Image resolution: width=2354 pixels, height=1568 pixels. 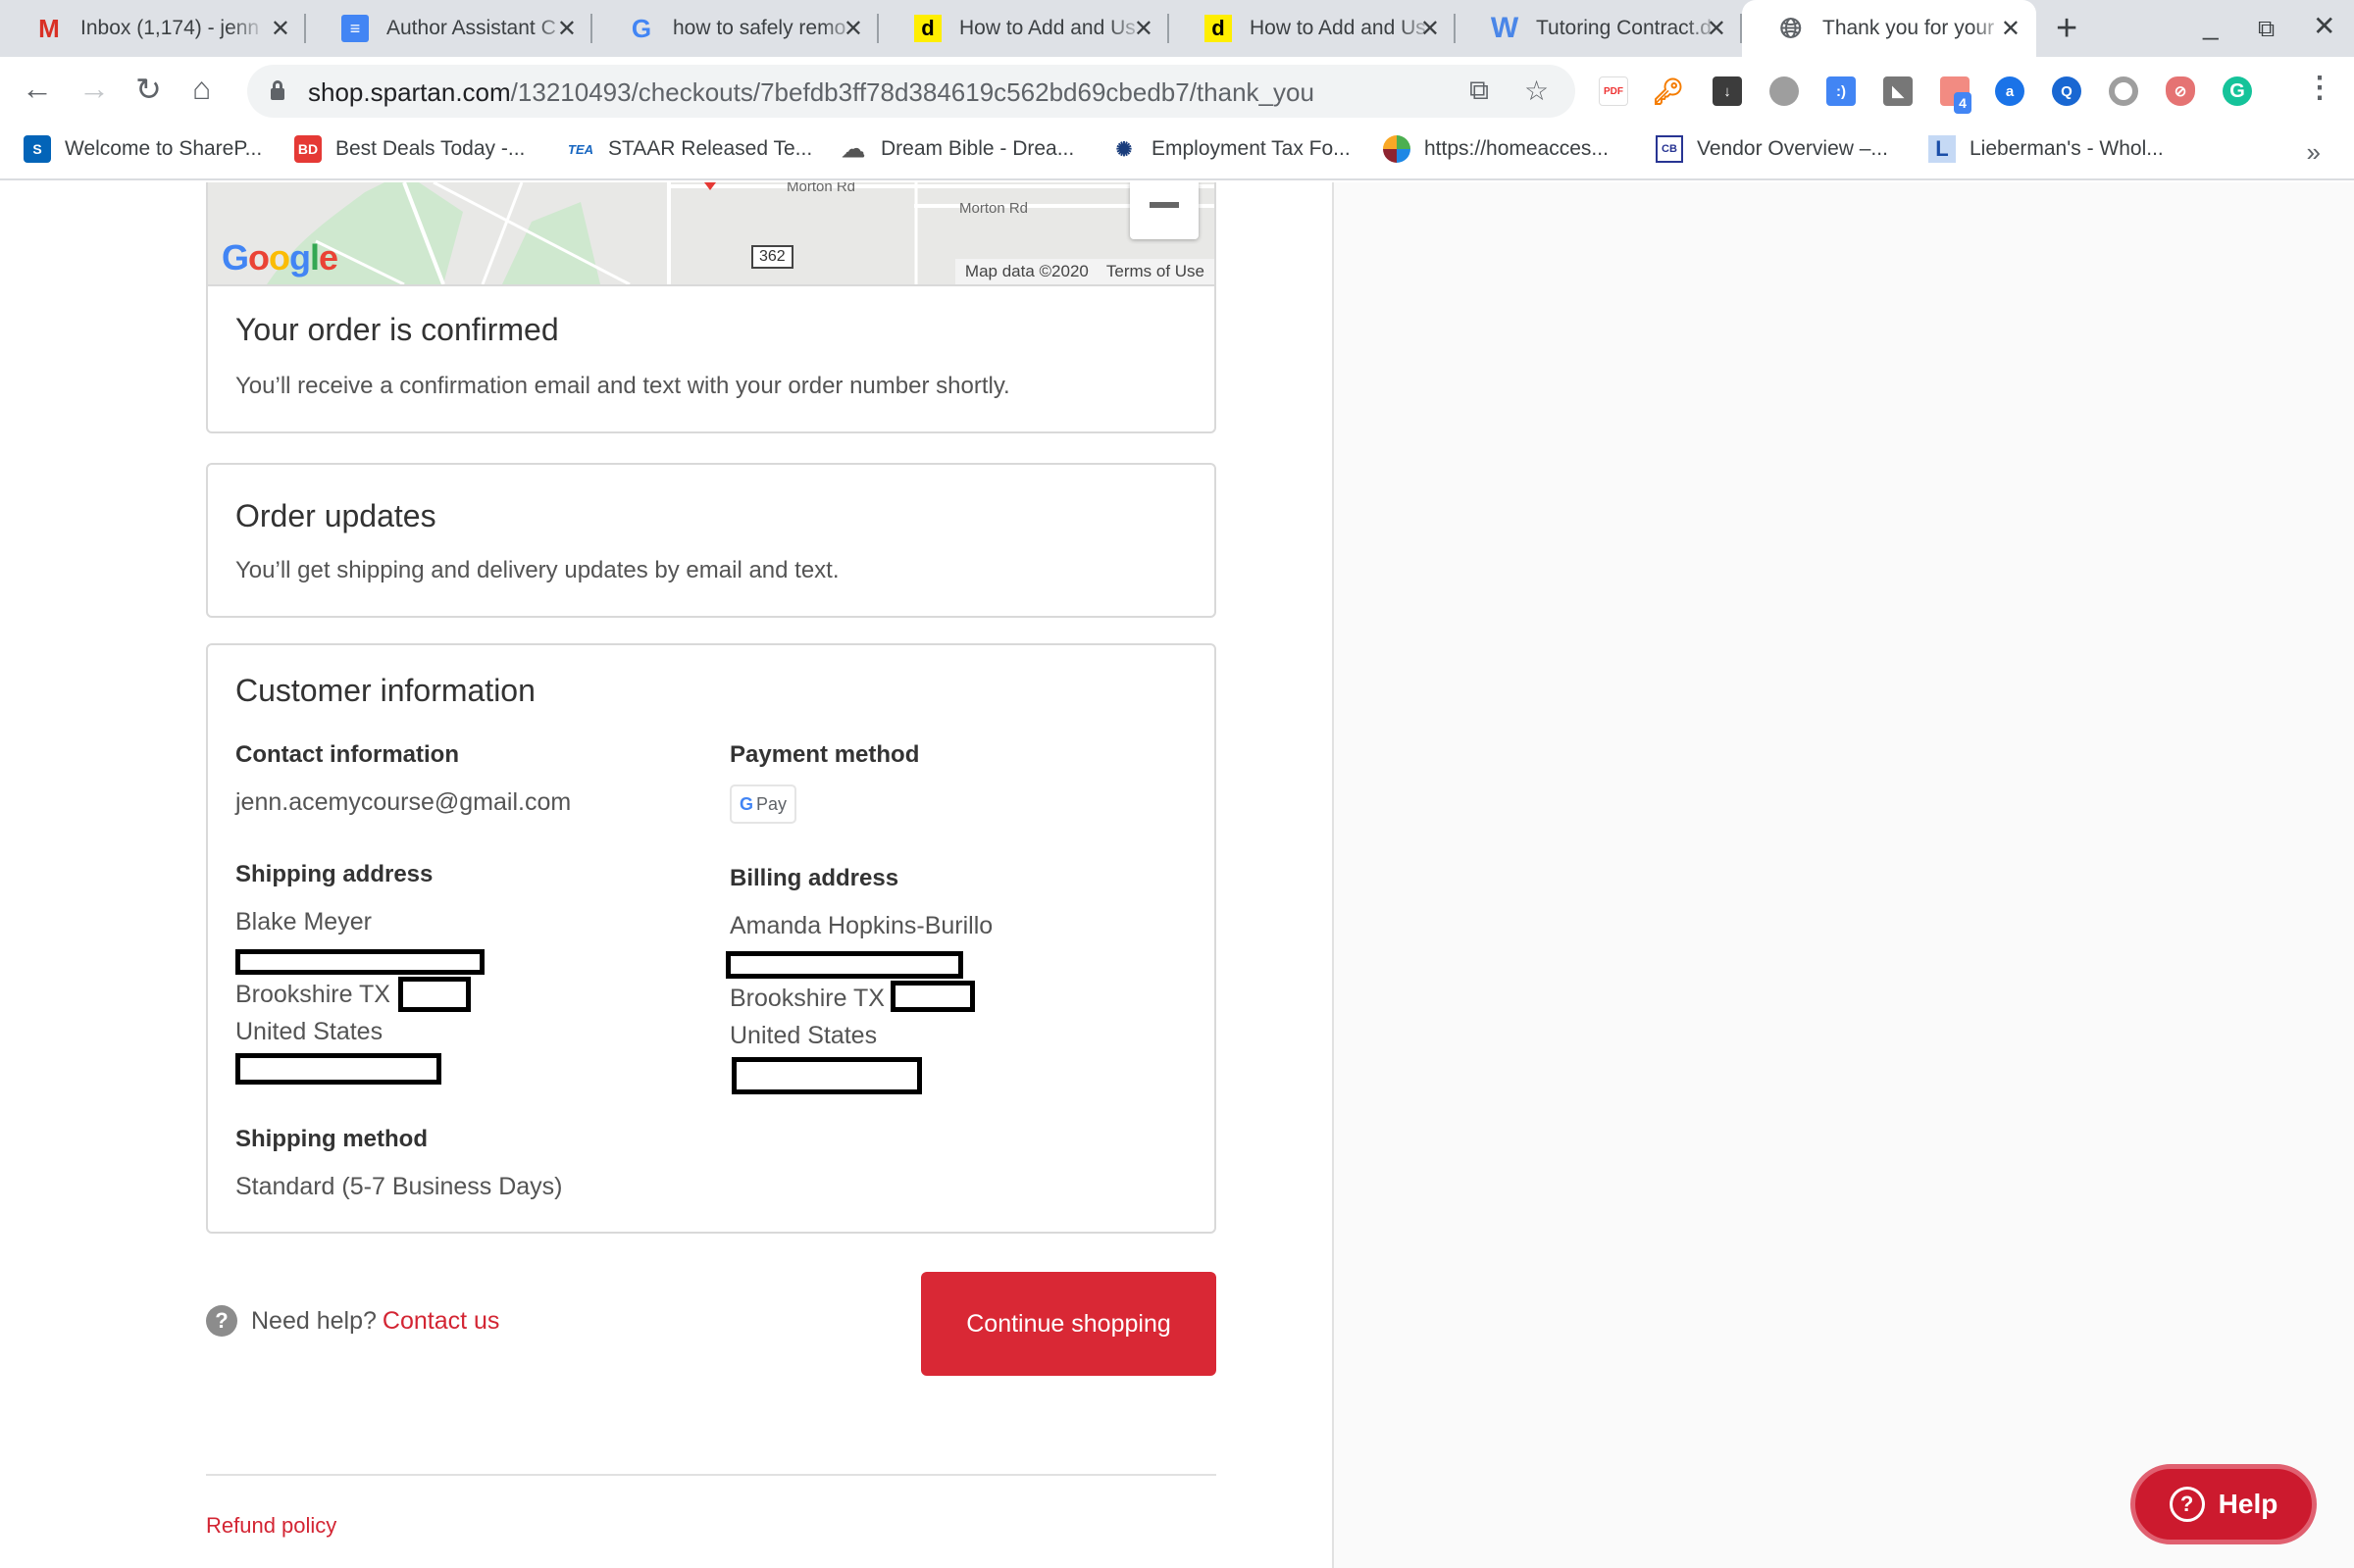 What do you see at coordinates (2211, 25) in the screenshot?
I see `minimize-button: _` at bounding box center [2211, 25].